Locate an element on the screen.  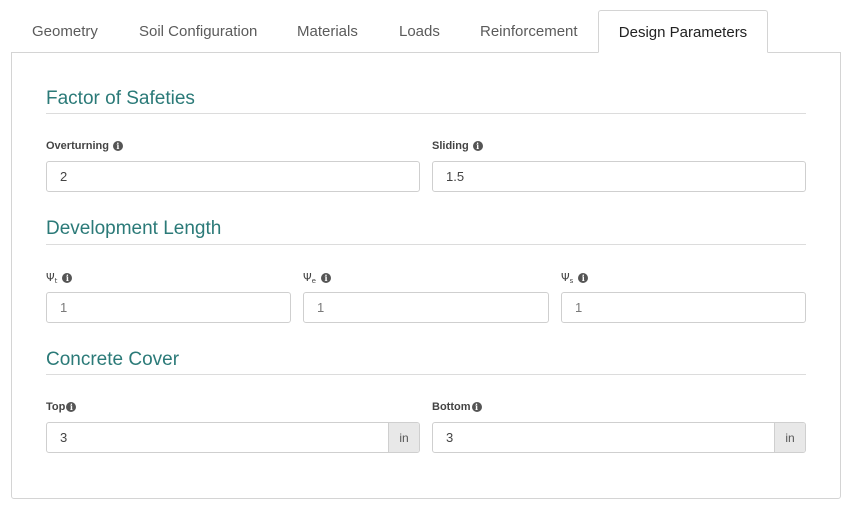
psi-s-label: Ψs i is located at coordinates (575, 278).